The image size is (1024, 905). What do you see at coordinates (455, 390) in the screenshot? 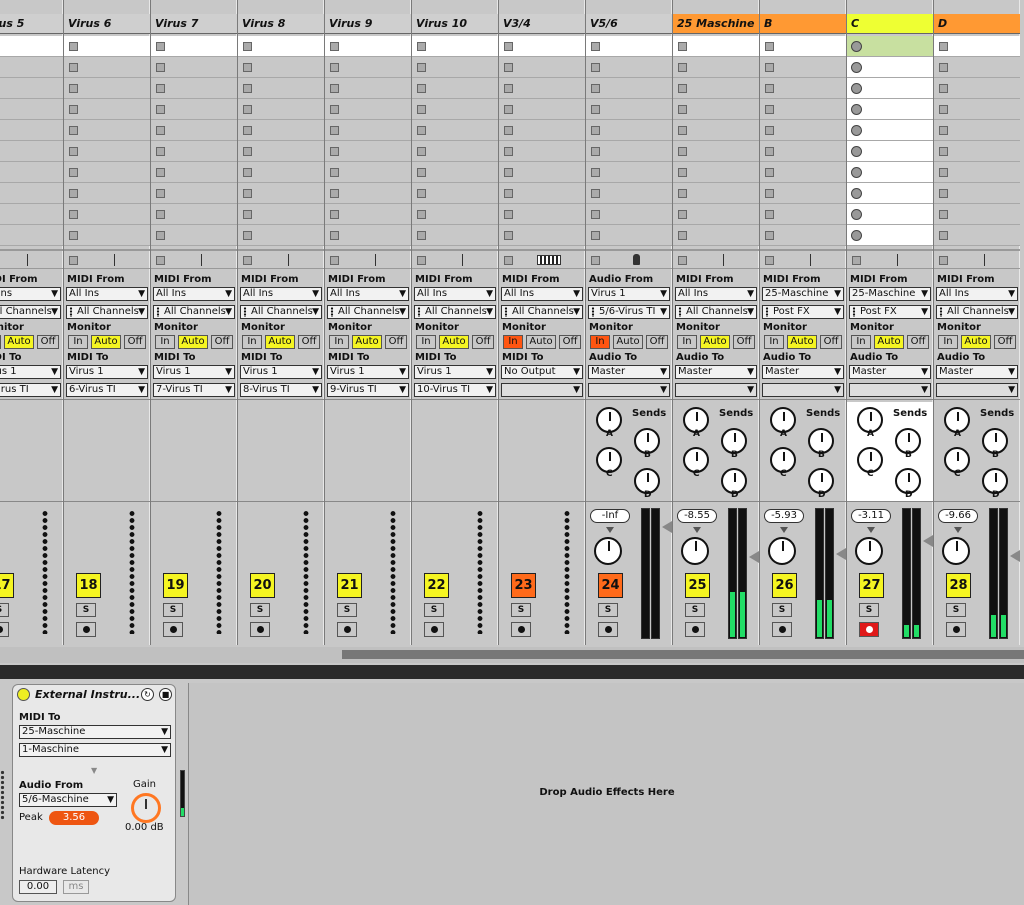
I see `output-channel-select: 10-Virus TI` at bounding box center [455, 390].